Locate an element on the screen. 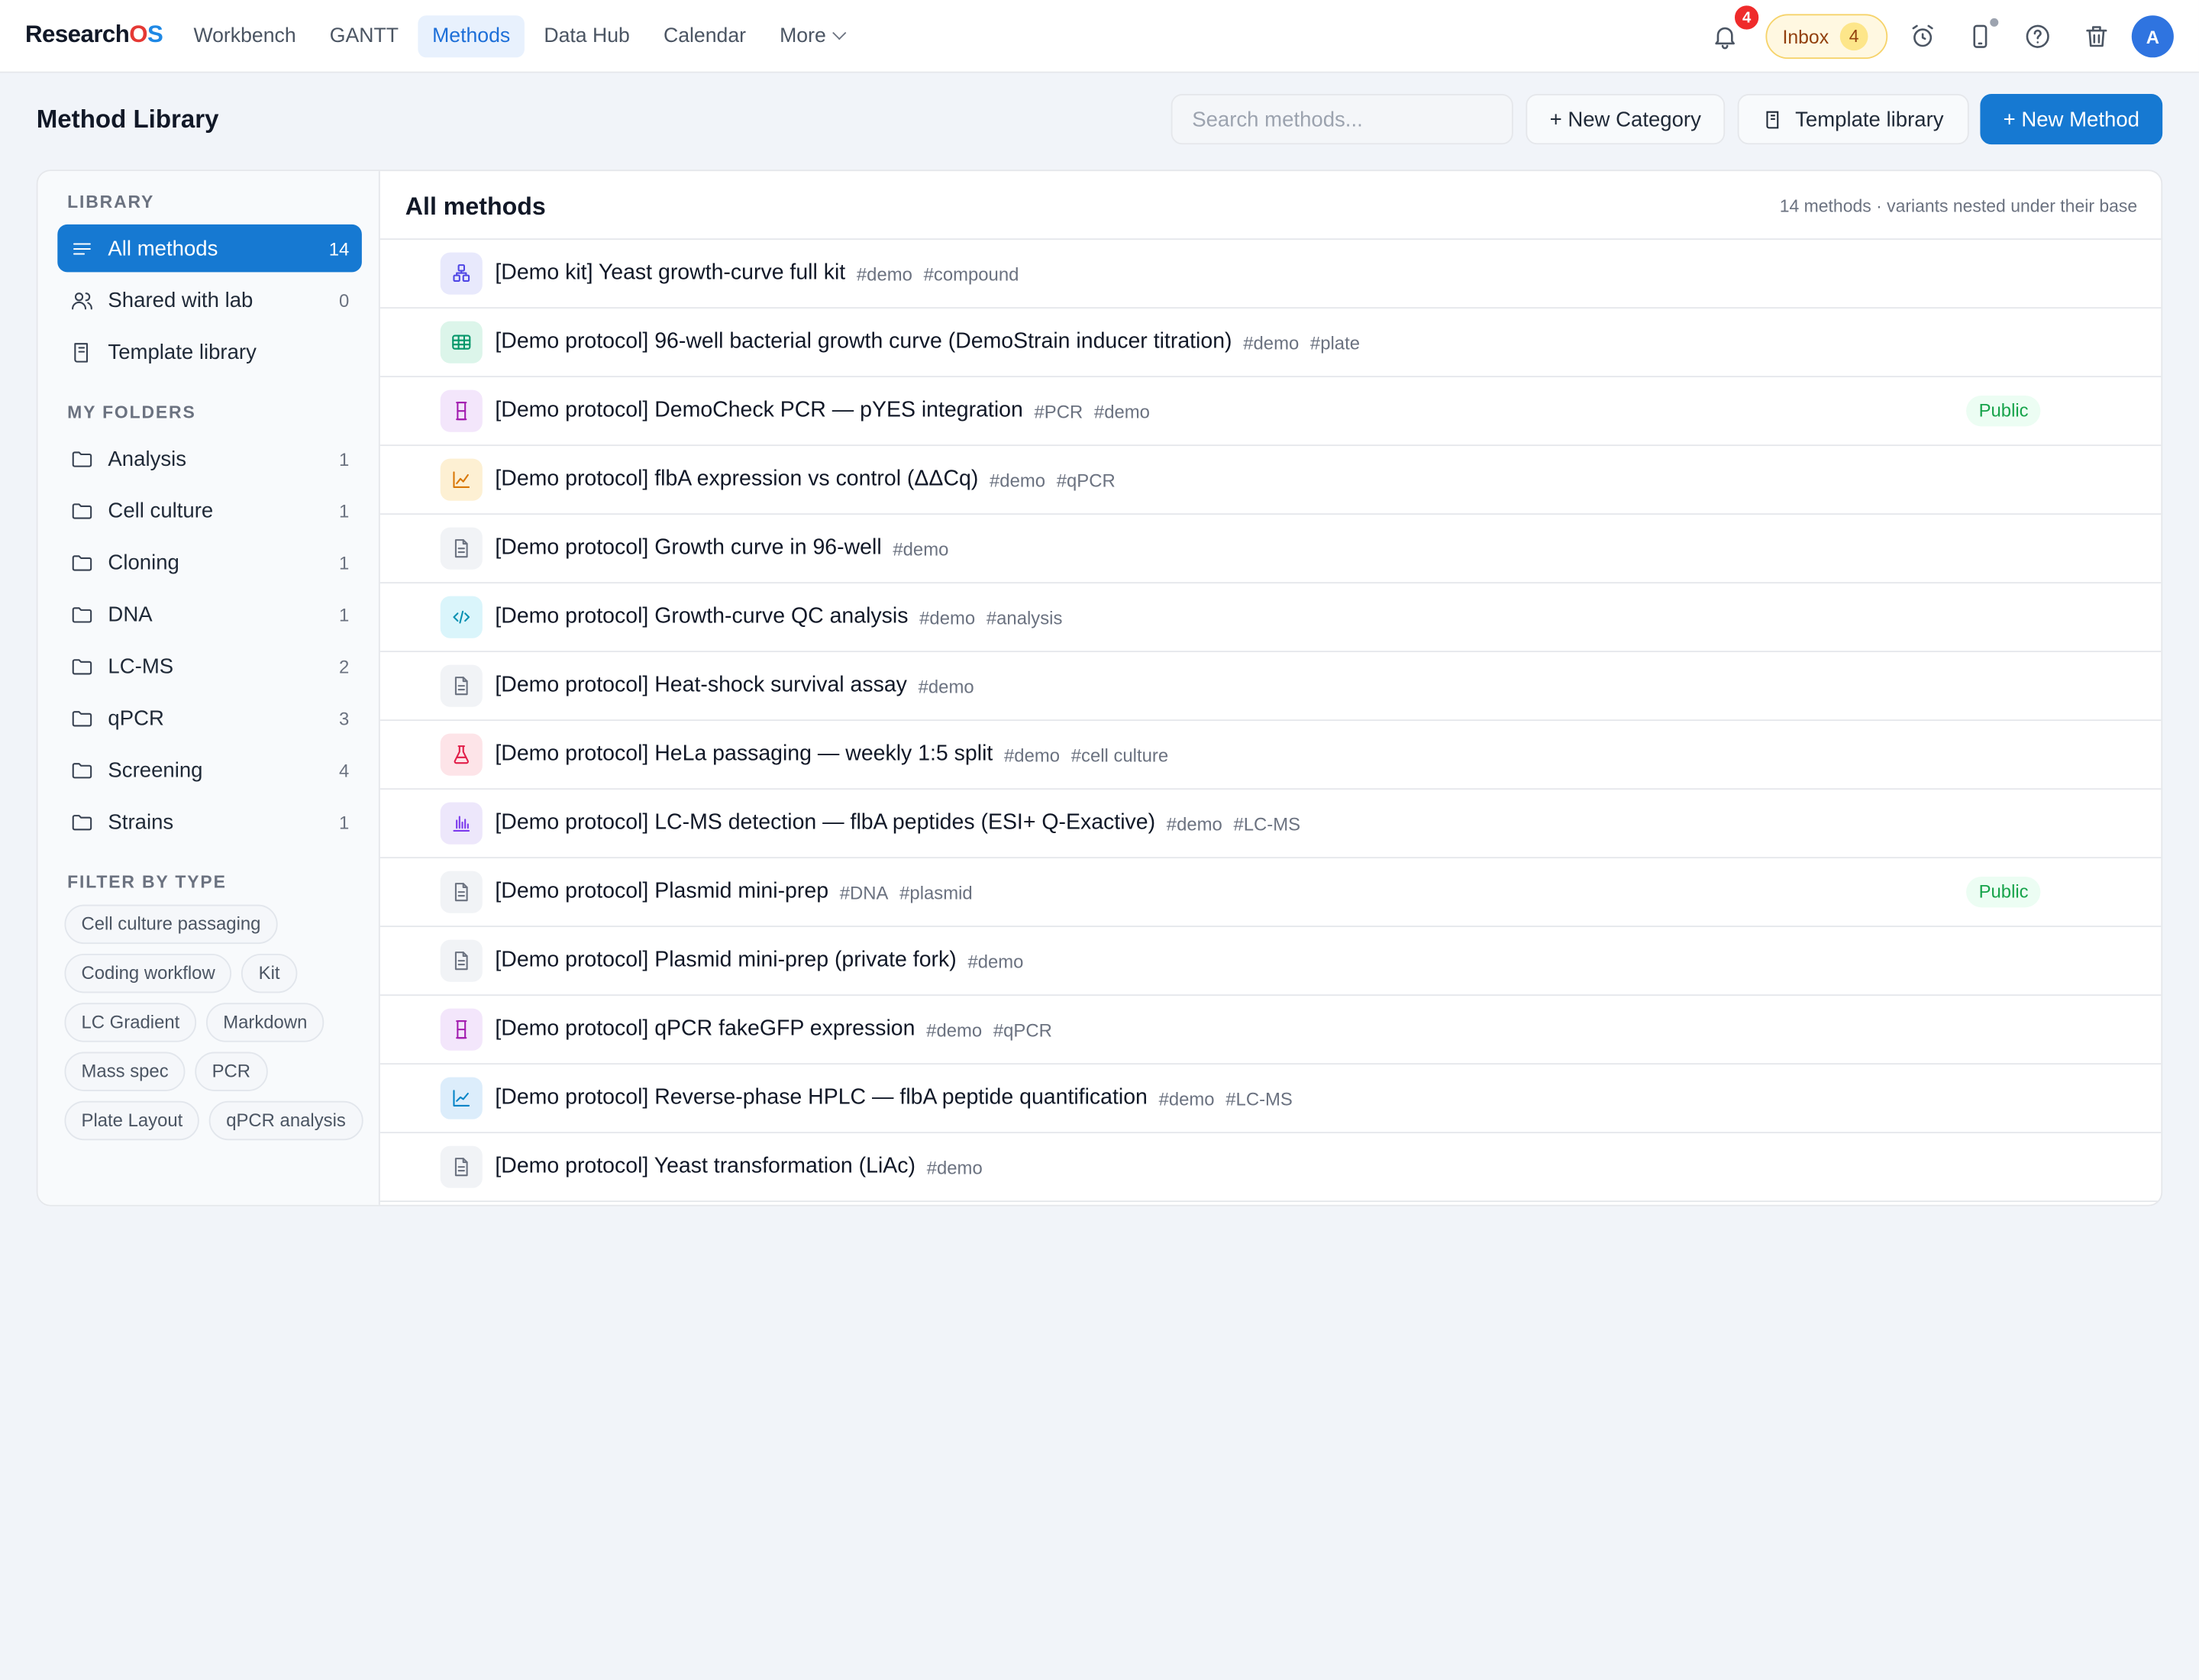  kit-icon is located at coordinates (462, 273).